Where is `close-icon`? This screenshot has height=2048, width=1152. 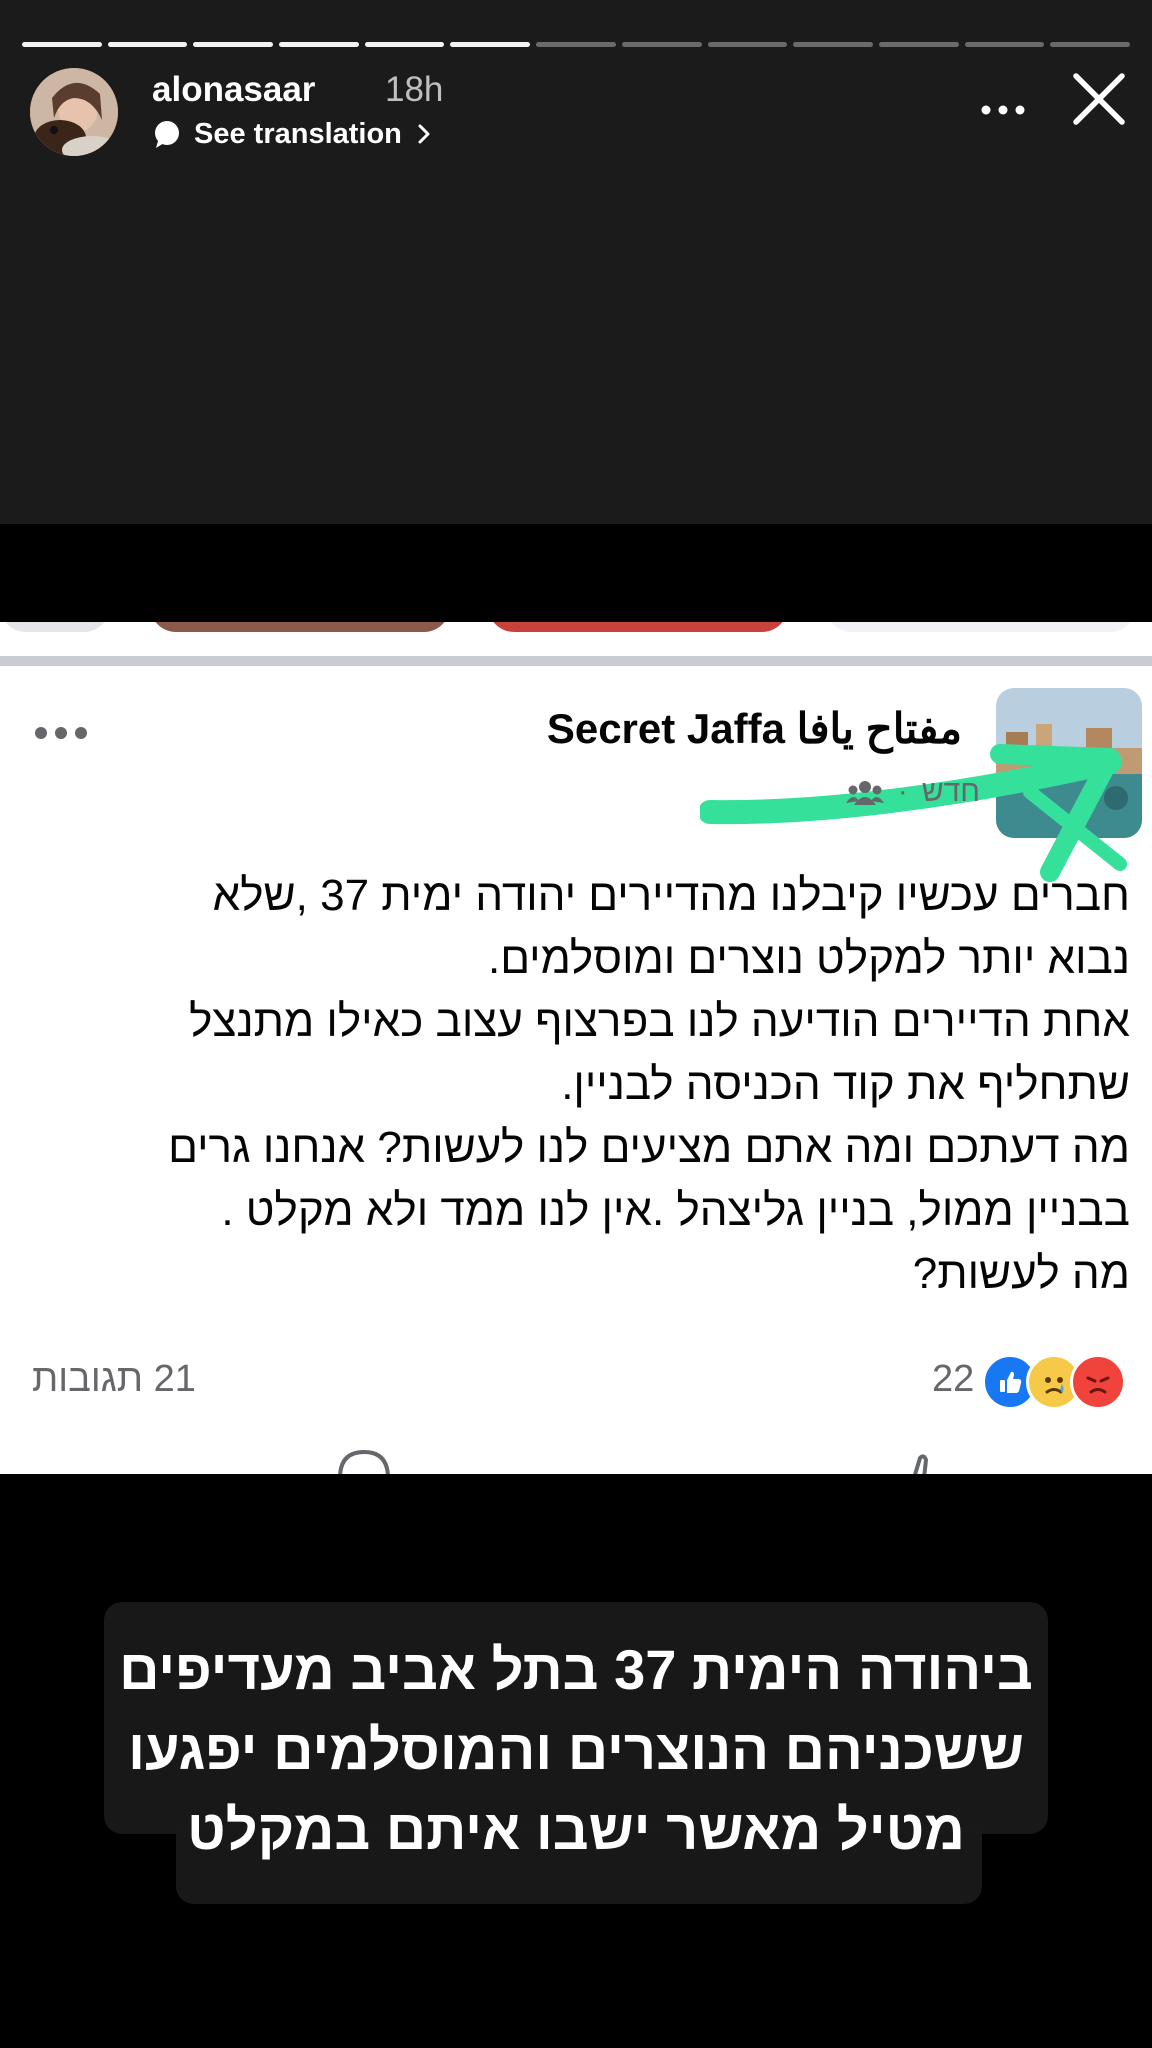
close-icon is located at coordinates (1099, 99).